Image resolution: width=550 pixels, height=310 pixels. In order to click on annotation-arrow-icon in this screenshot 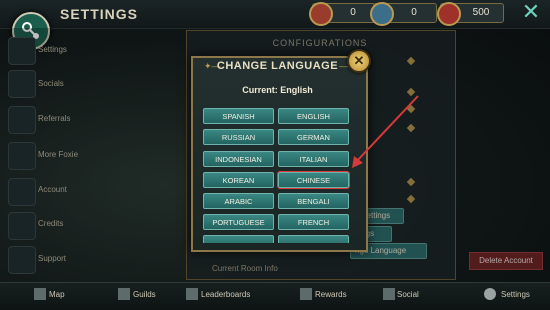, I will do `click(385, 131)`.